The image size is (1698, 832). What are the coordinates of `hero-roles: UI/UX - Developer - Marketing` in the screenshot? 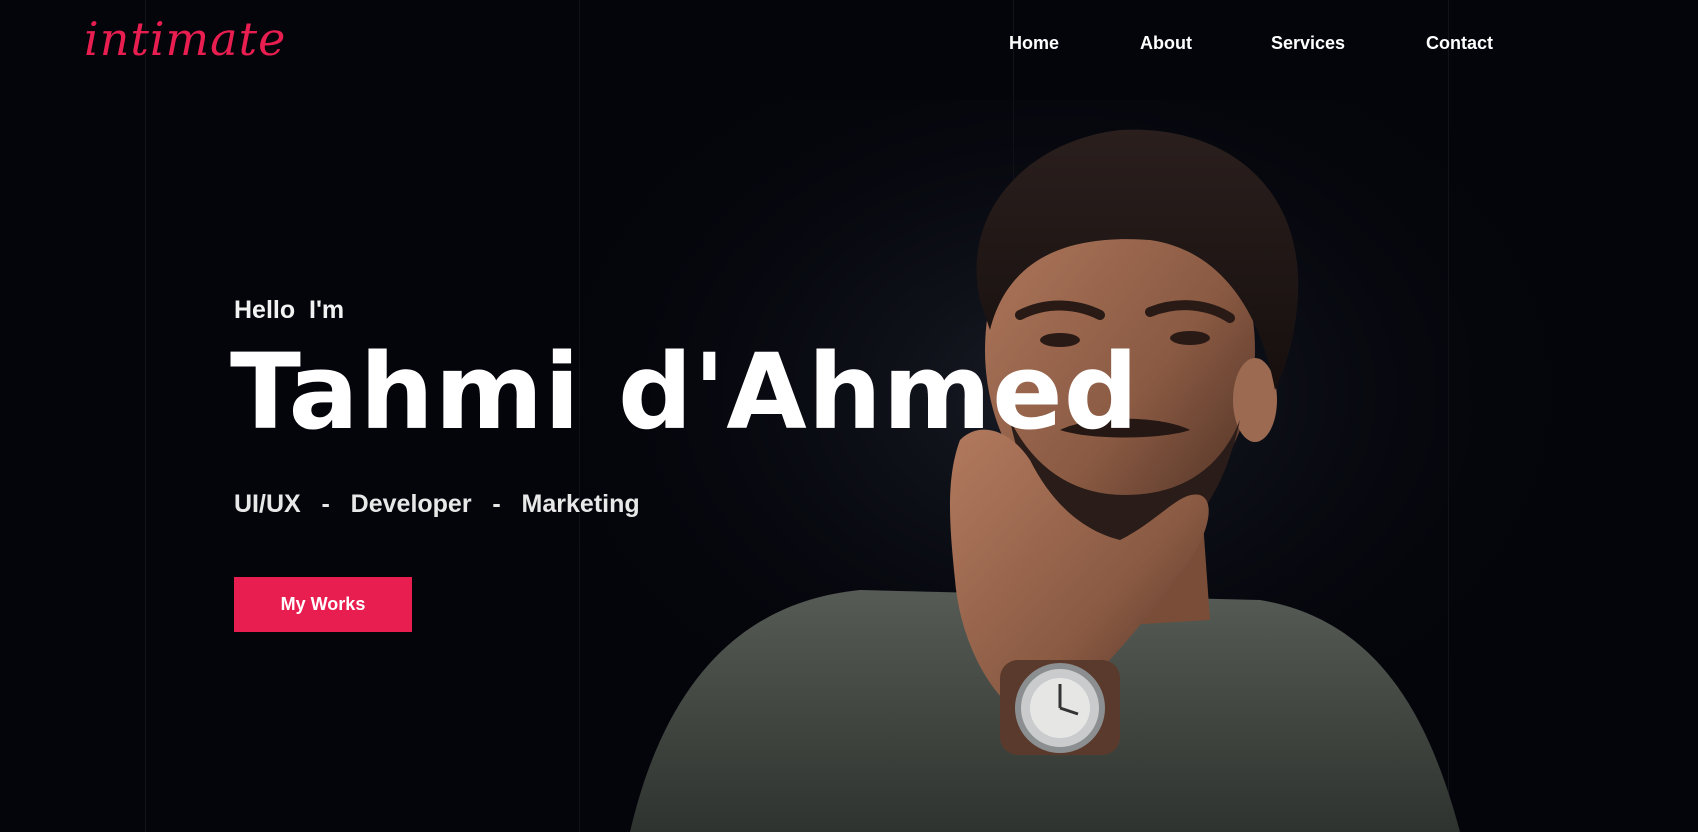 It's located at (437, 504).